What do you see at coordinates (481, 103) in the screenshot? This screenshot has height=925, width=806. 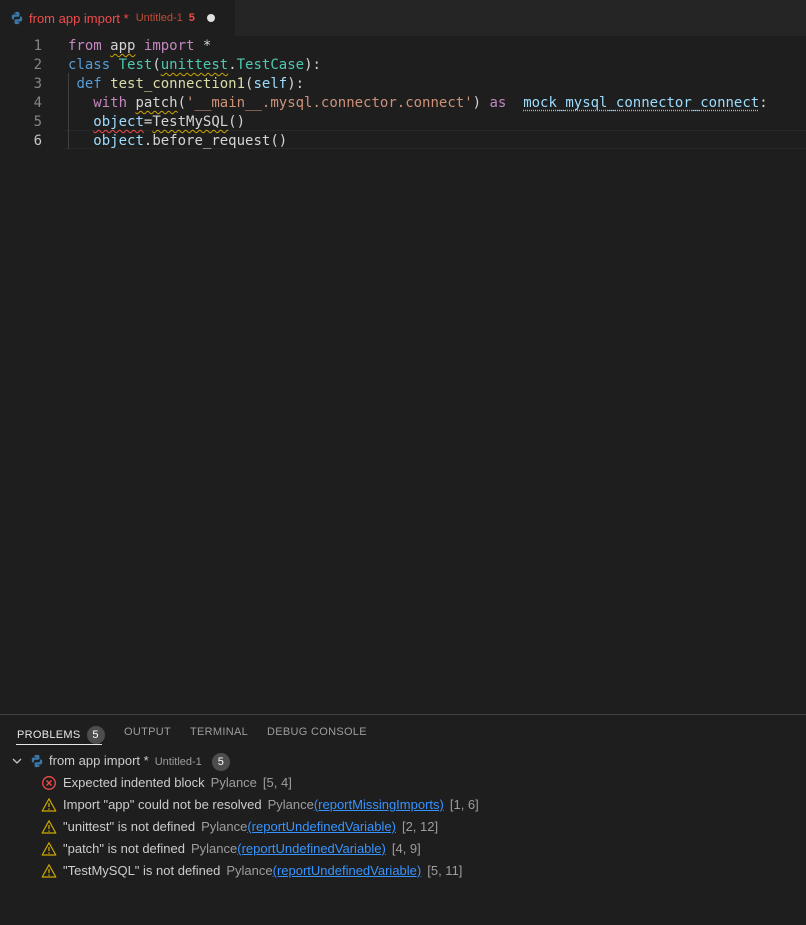 I see `code-token: )` at bounding box center [481, 103].